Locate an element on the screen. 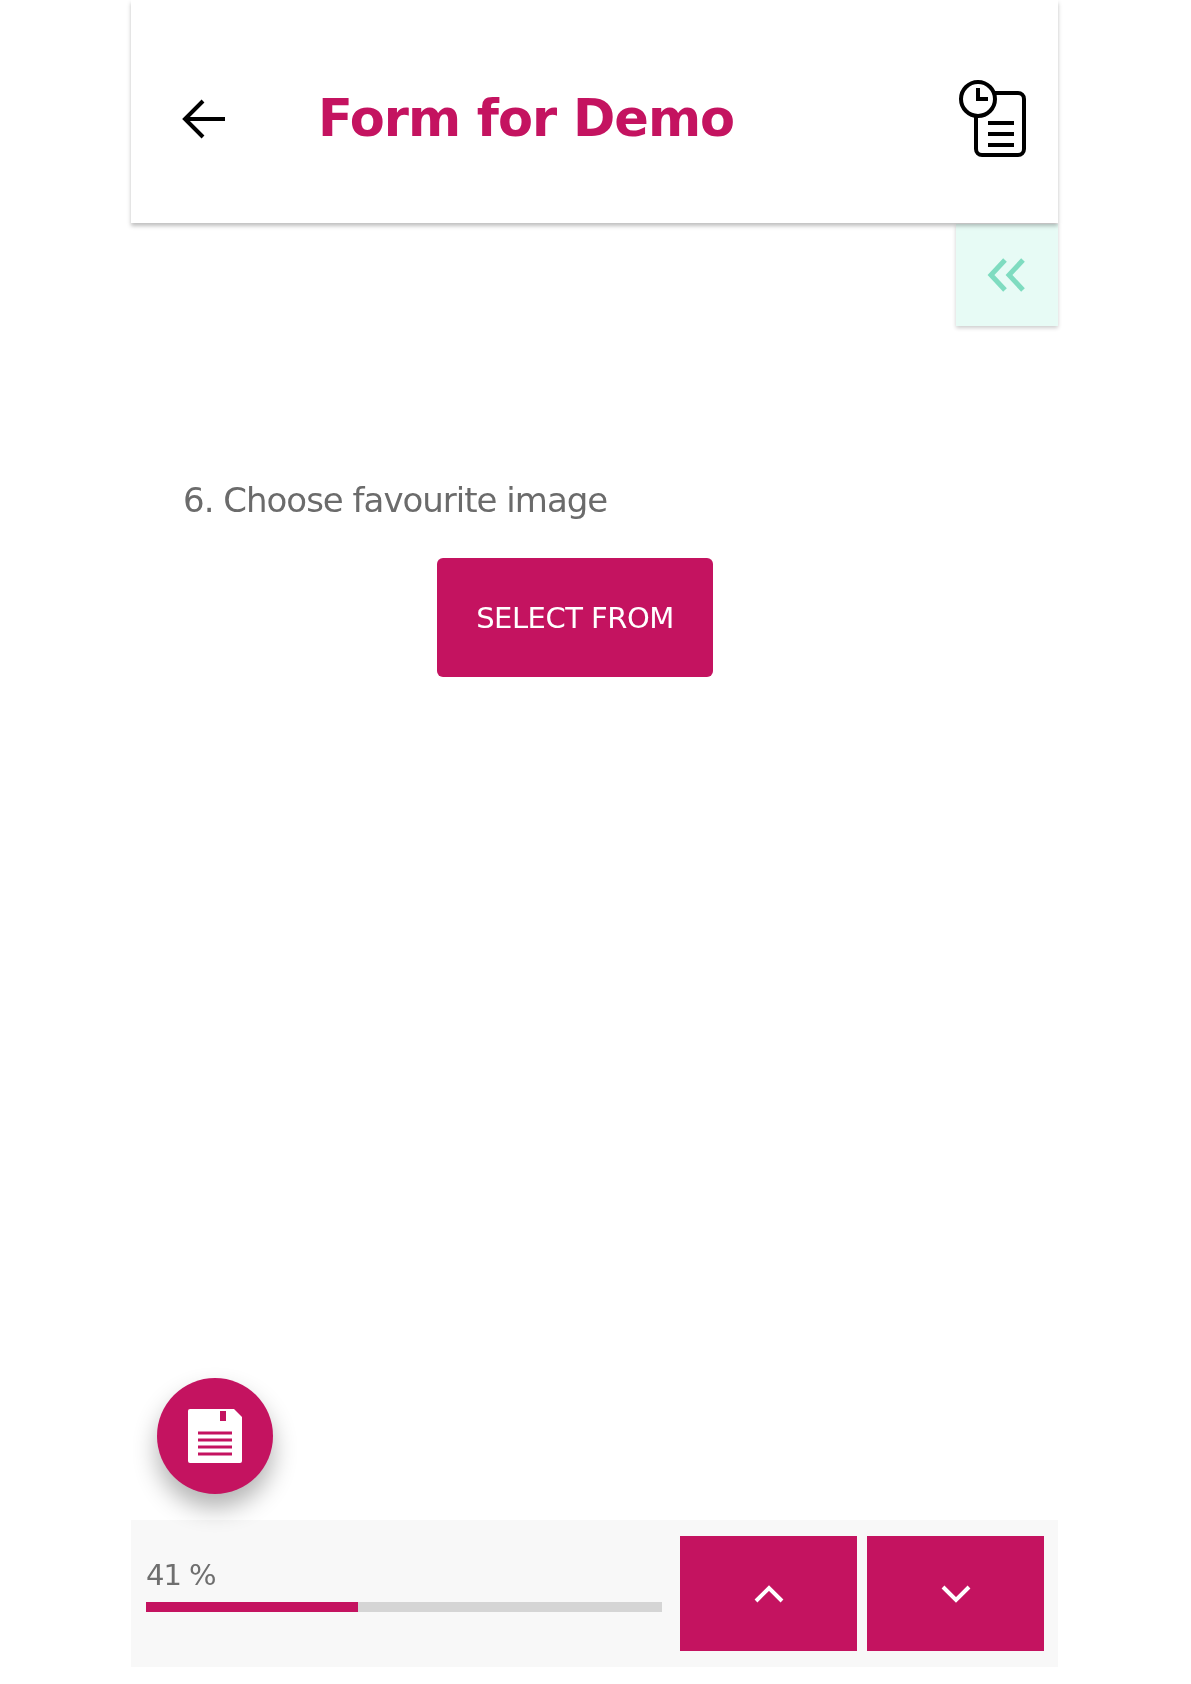 This screenshot has width=1191, height=1684. back-button is located at coordinates (204, 118).